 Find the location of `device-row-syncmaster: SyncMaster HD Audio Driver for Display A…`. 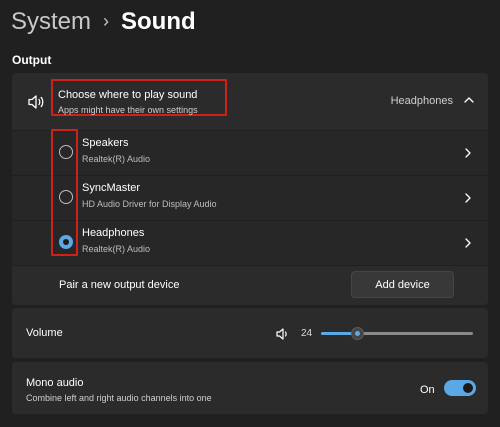

device-row-syncmaster: SyncMaster HD Audio Driver for Display A… is located at coordinates (250, 198).